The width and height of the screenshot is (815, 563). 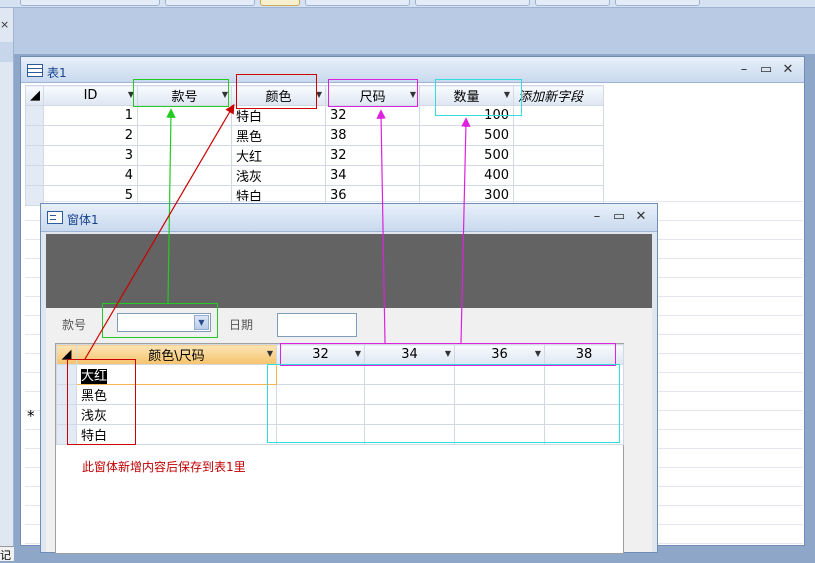 I want to click on column-header-color: 颜色 ▼, so click(x=278, y=95).